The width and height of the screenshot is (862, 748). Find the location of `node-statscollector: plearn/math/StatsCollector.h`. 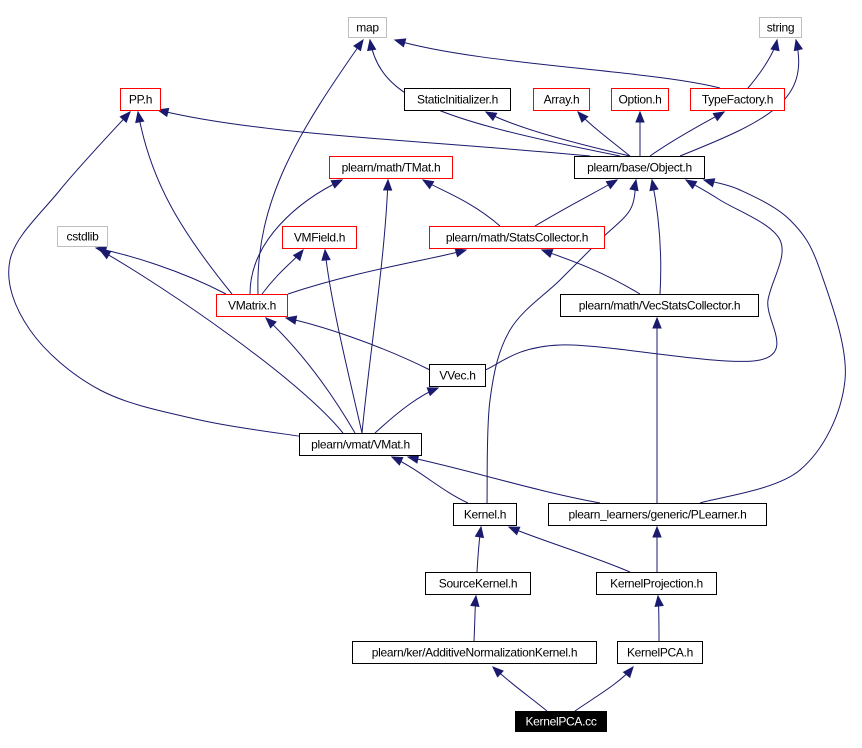

node-statscollector: plearn/math/StatsCollector.h is located at coordinates (517, 237).